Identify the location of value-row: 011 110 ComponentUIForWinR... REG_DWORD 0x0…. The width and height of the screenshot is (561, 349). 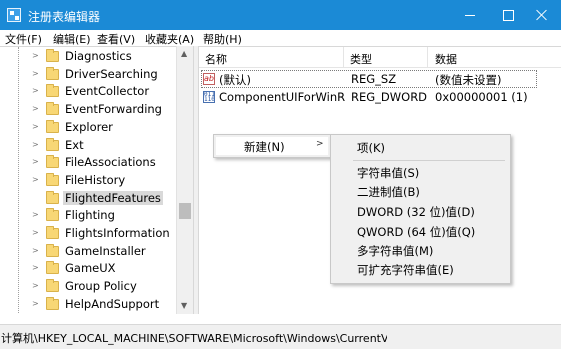
(380, 97).